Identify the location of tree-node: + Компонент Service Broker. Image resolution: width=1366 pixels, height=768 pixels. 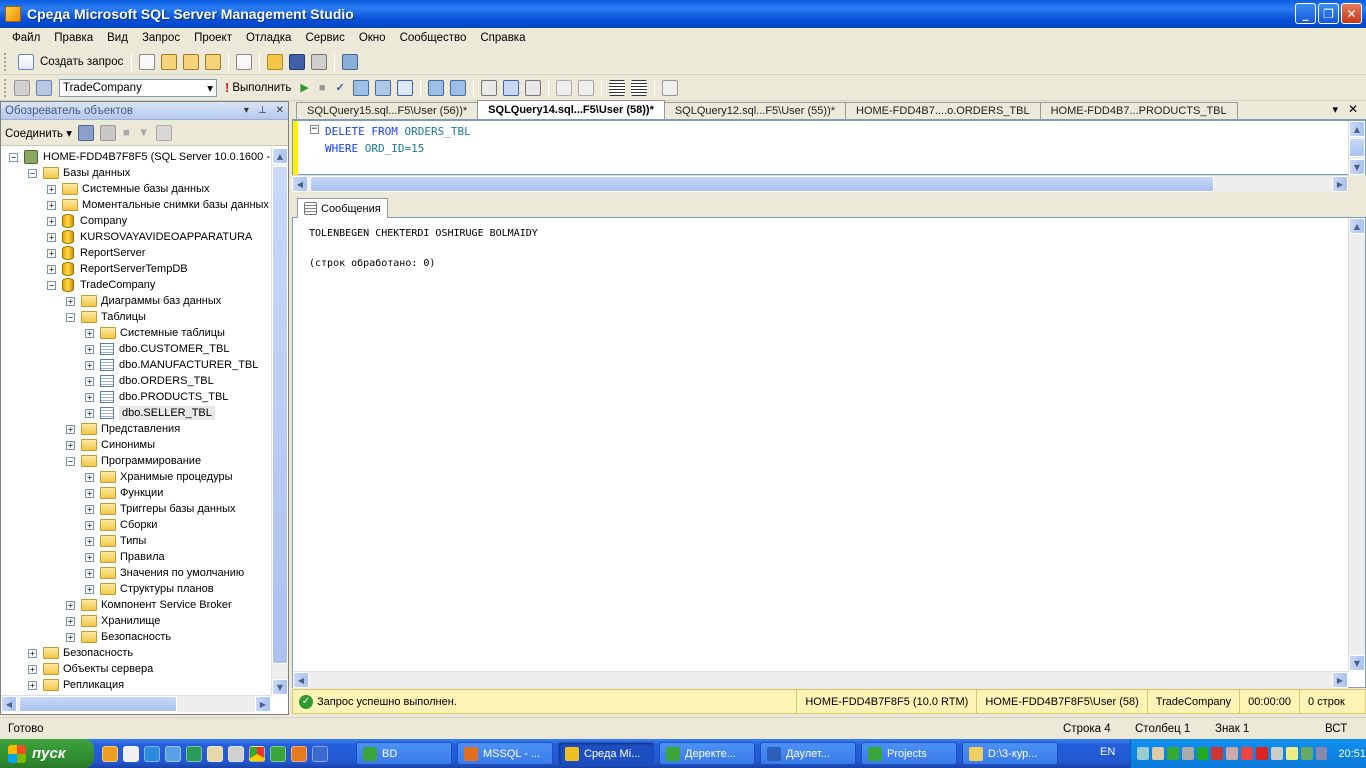
(149, 605).